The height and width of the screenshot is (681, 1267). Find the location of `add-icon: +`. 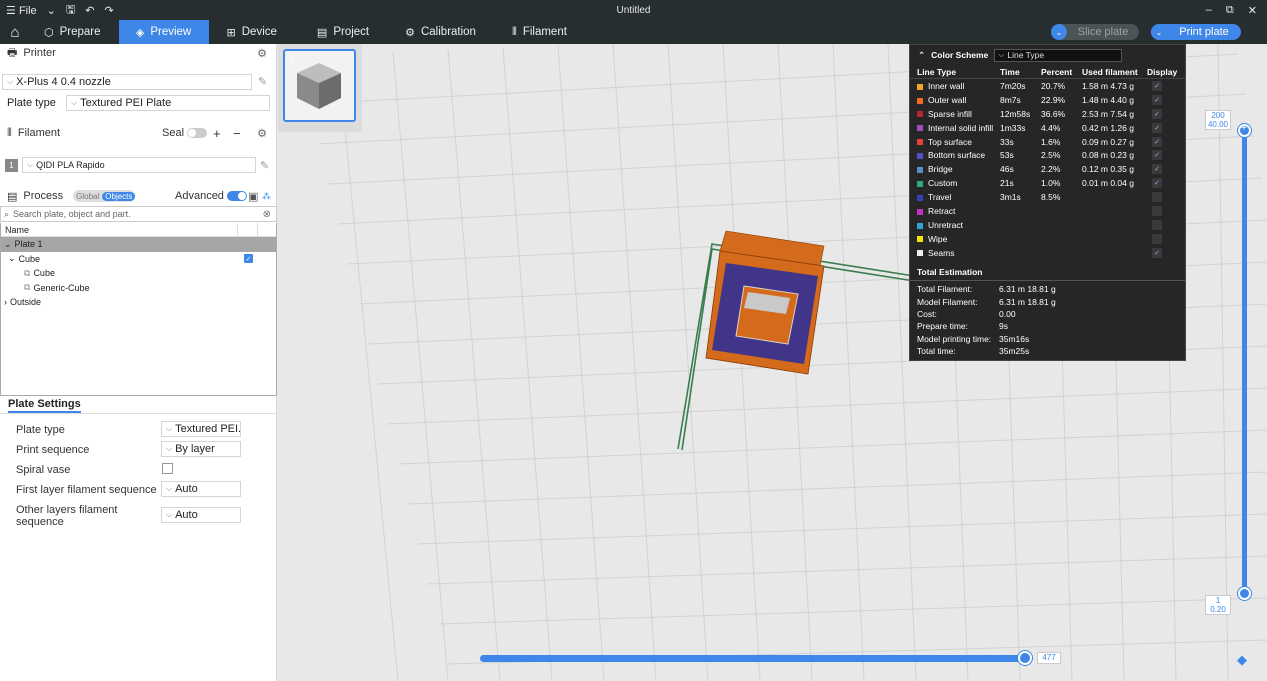

add-icon: + is located at coordinates (217, 133).